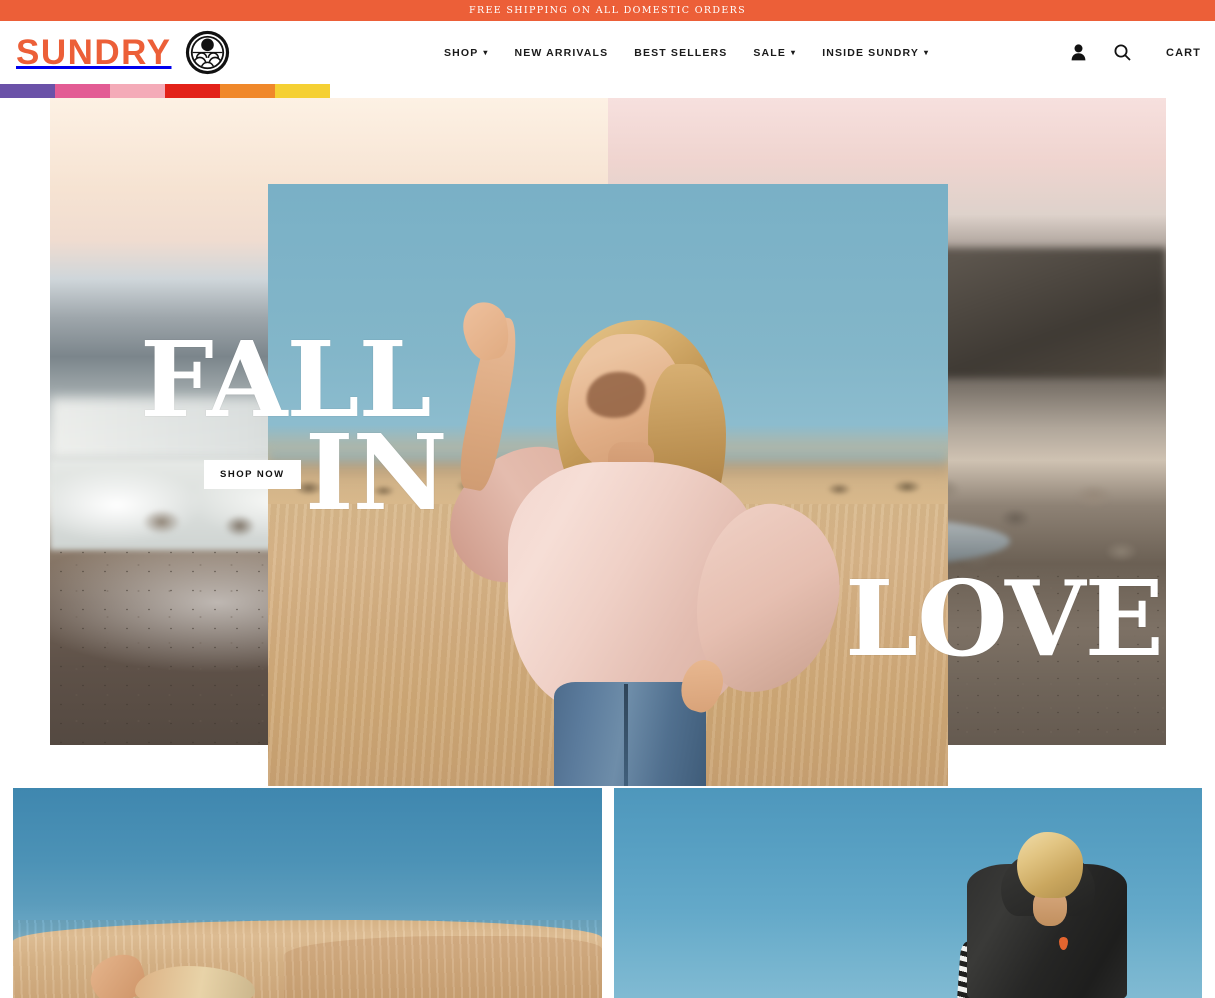 Image resolution: width=1215 pixels, height=998 pixels. I want to click on model-hair, so click(1050, 865).